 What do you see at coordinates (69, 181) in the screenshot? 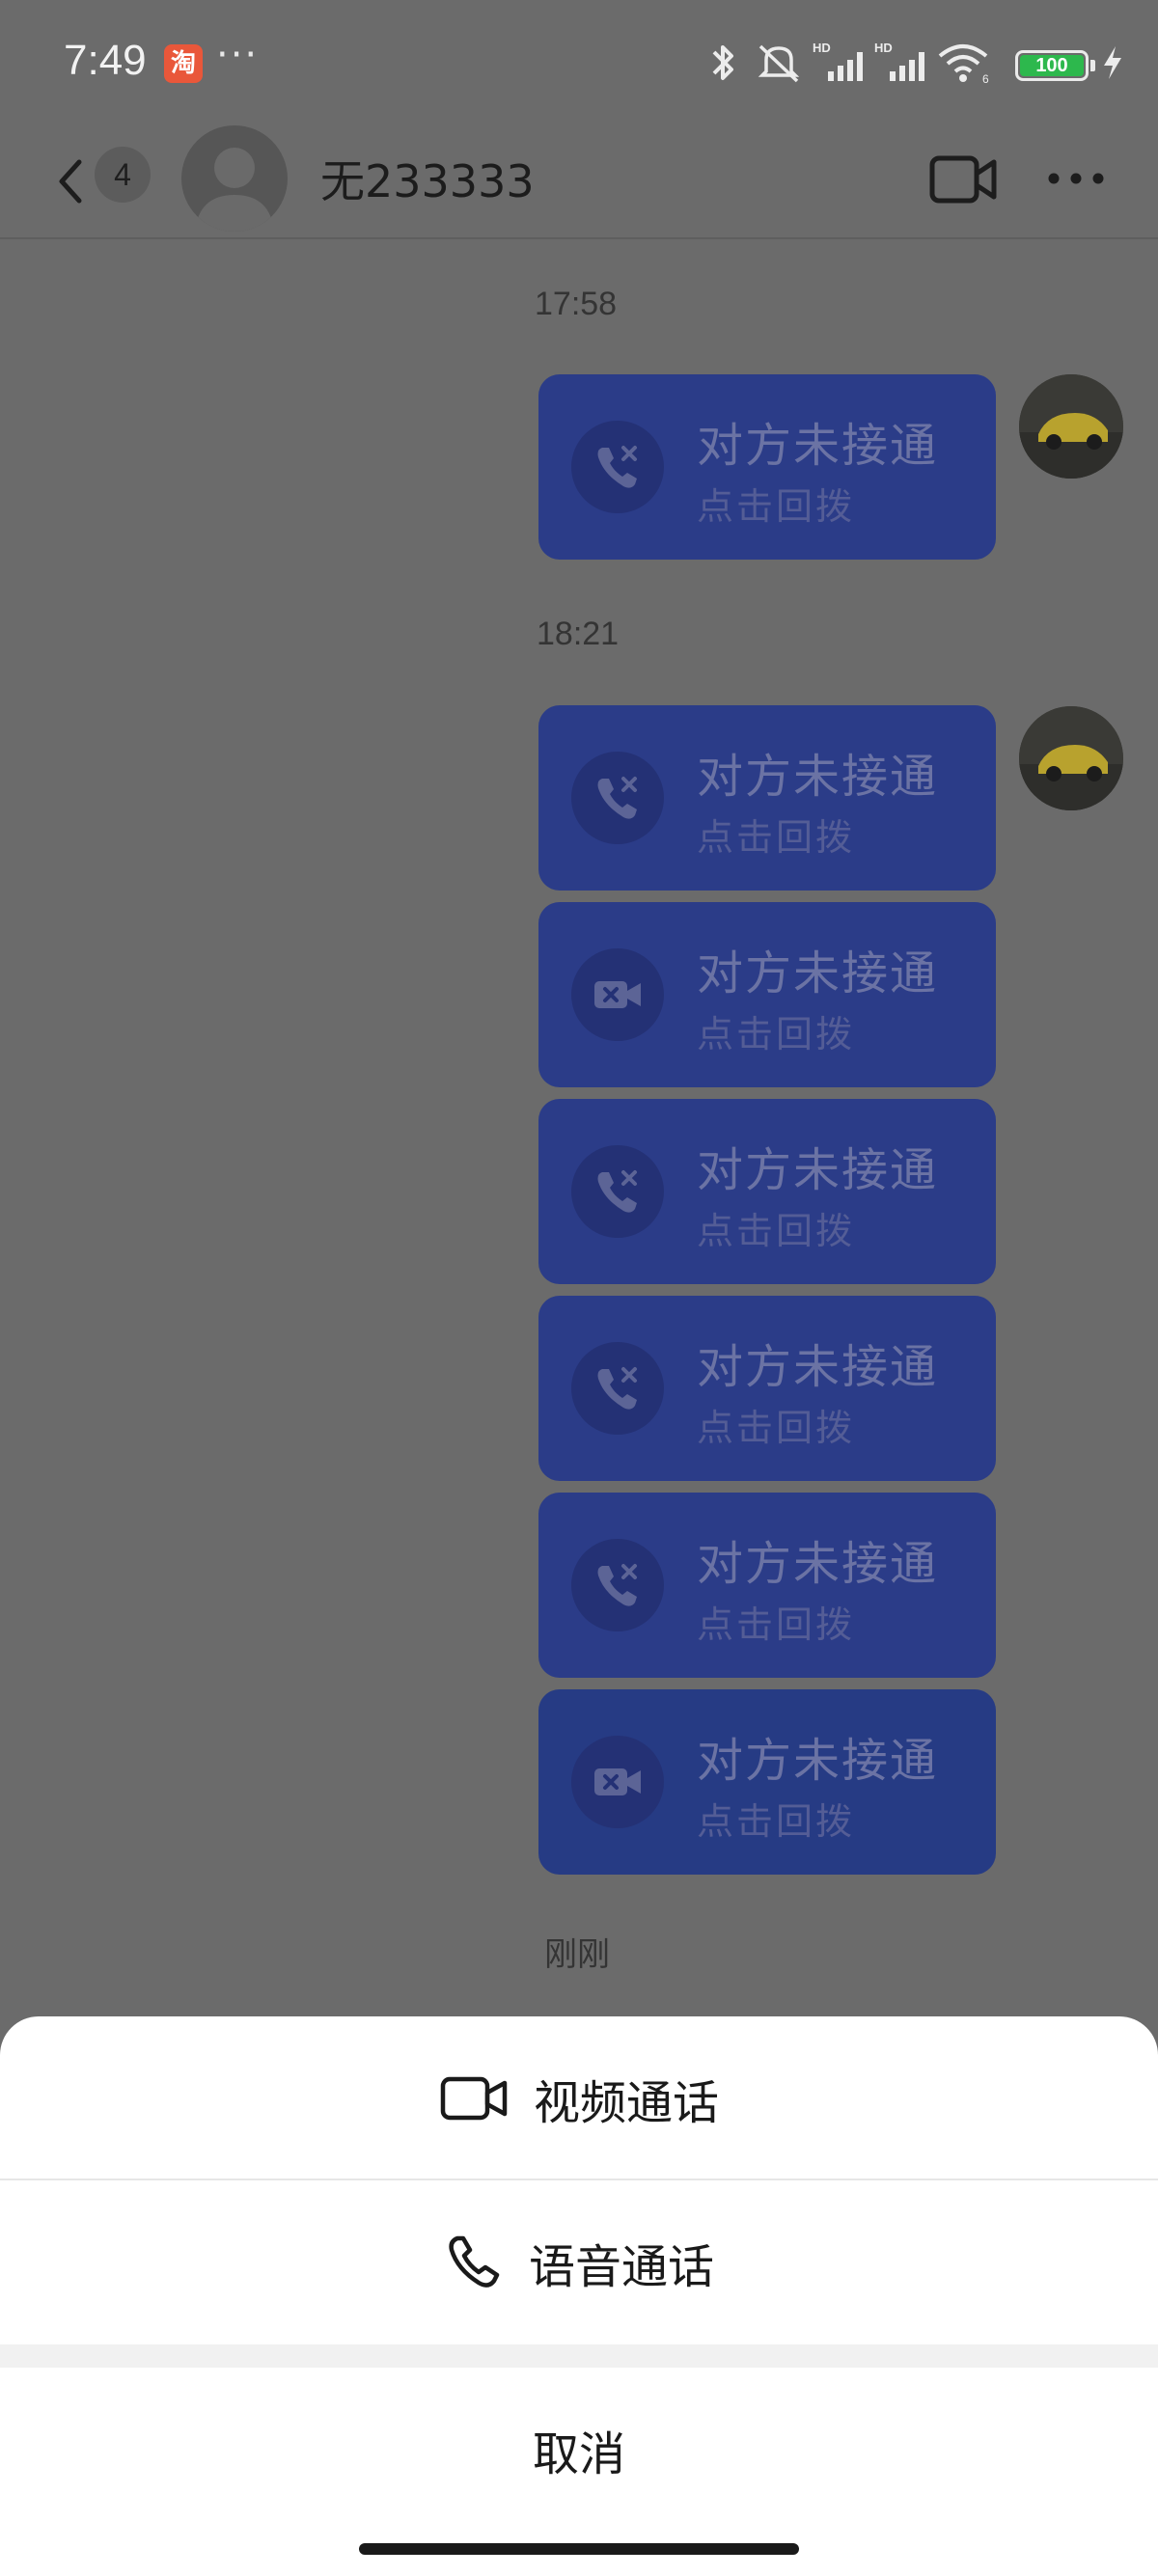
I see `back-arrow-icon` at bounding box center [69, 181].